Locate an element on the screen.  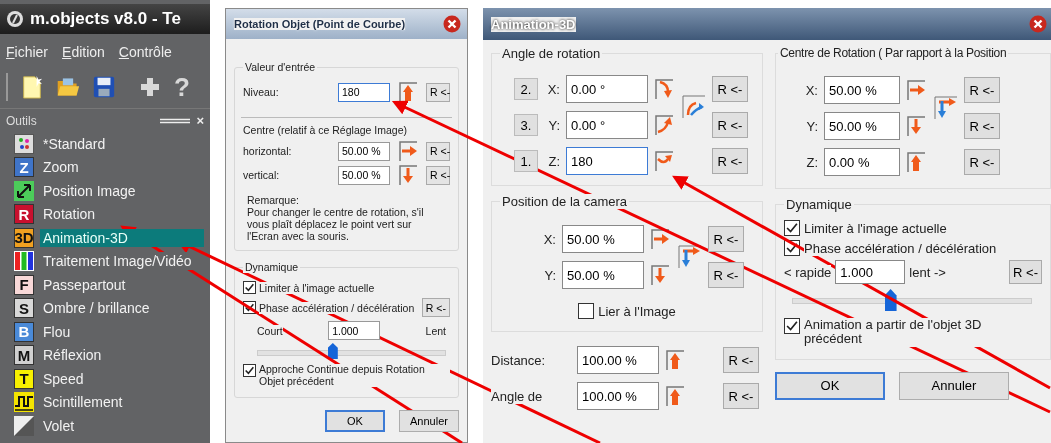
slider-thumb is located at coordinates (332, 351).